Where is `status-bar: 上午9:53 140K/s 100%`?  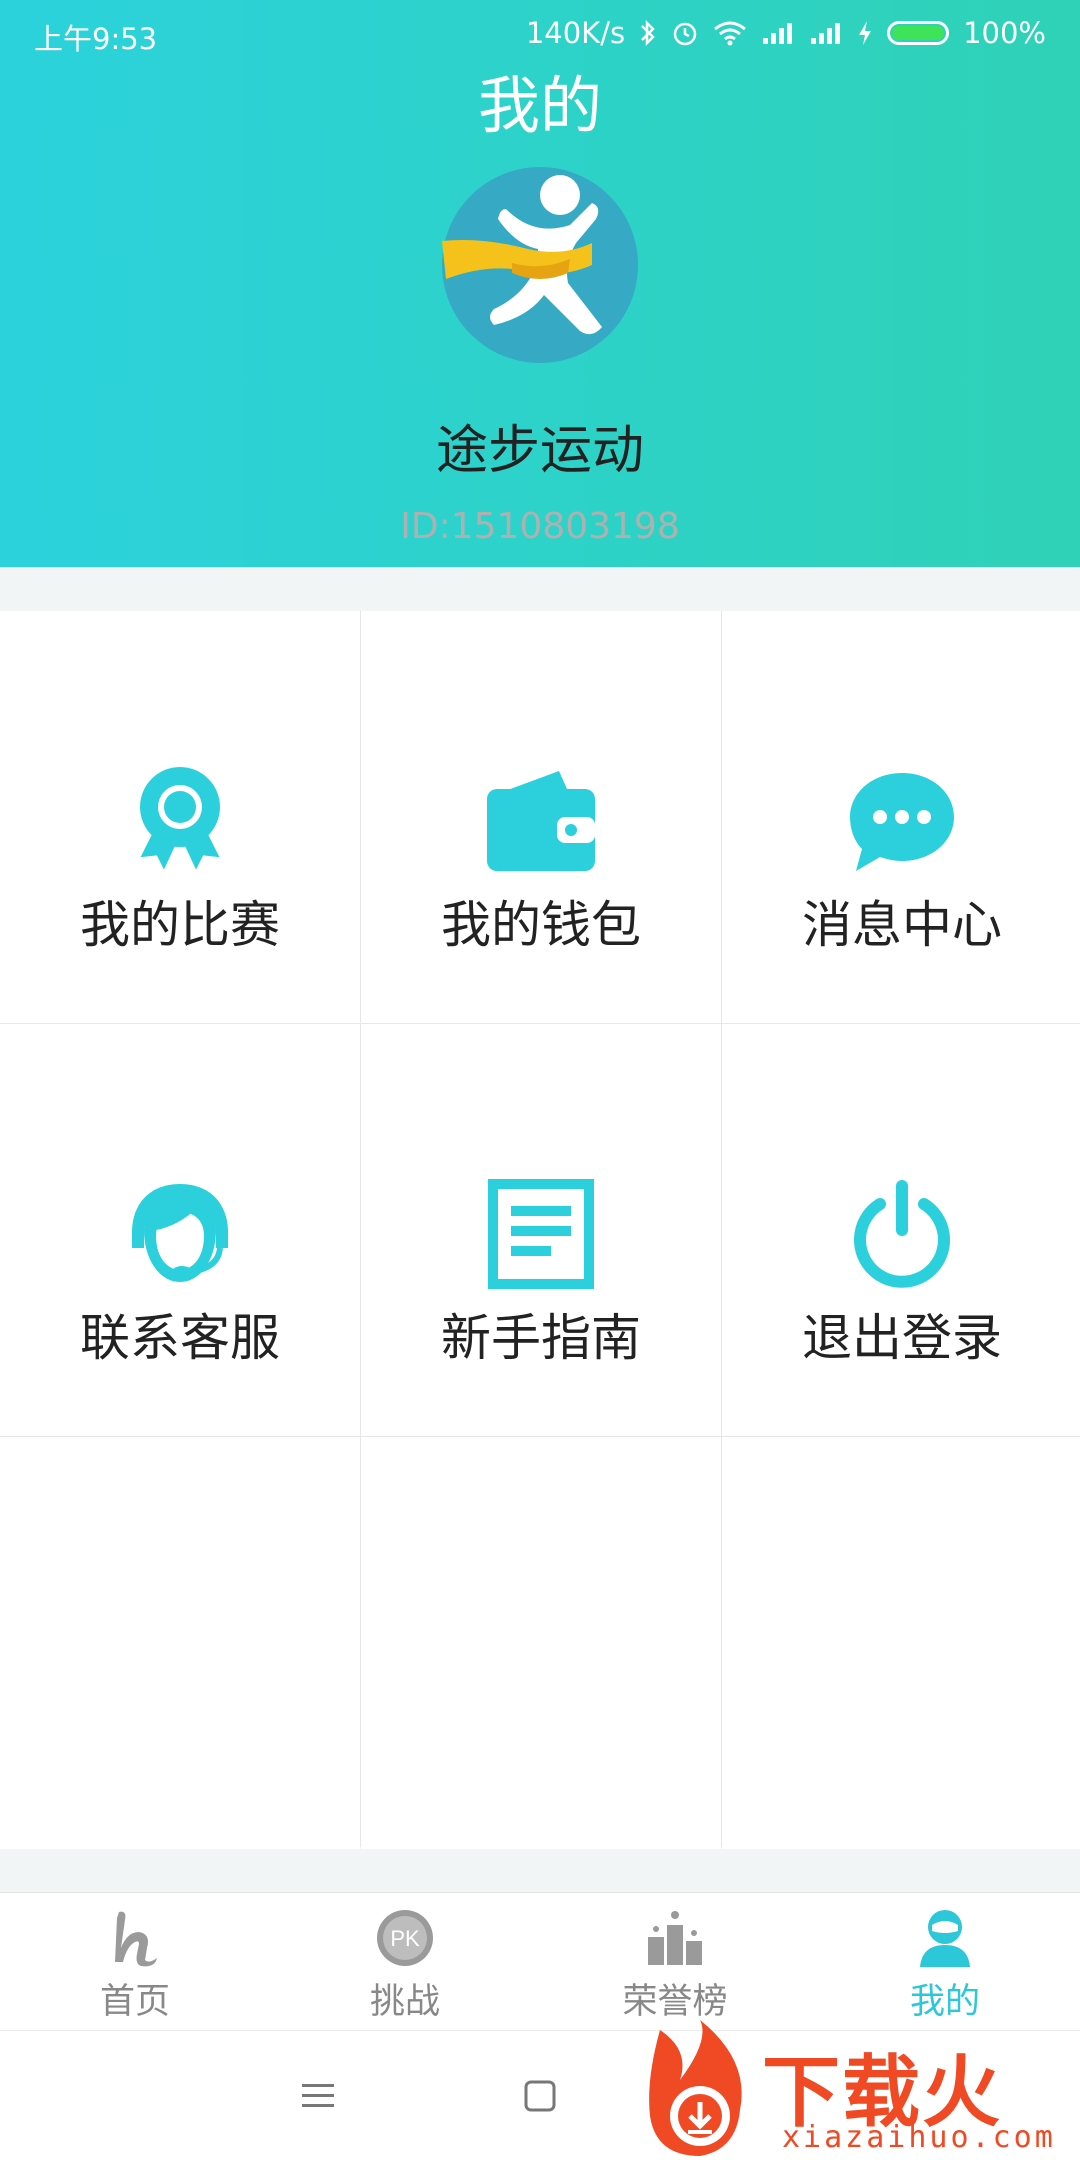
status-bar: 上午9:53 140K/s 100% is located at coordinates (540, 33).